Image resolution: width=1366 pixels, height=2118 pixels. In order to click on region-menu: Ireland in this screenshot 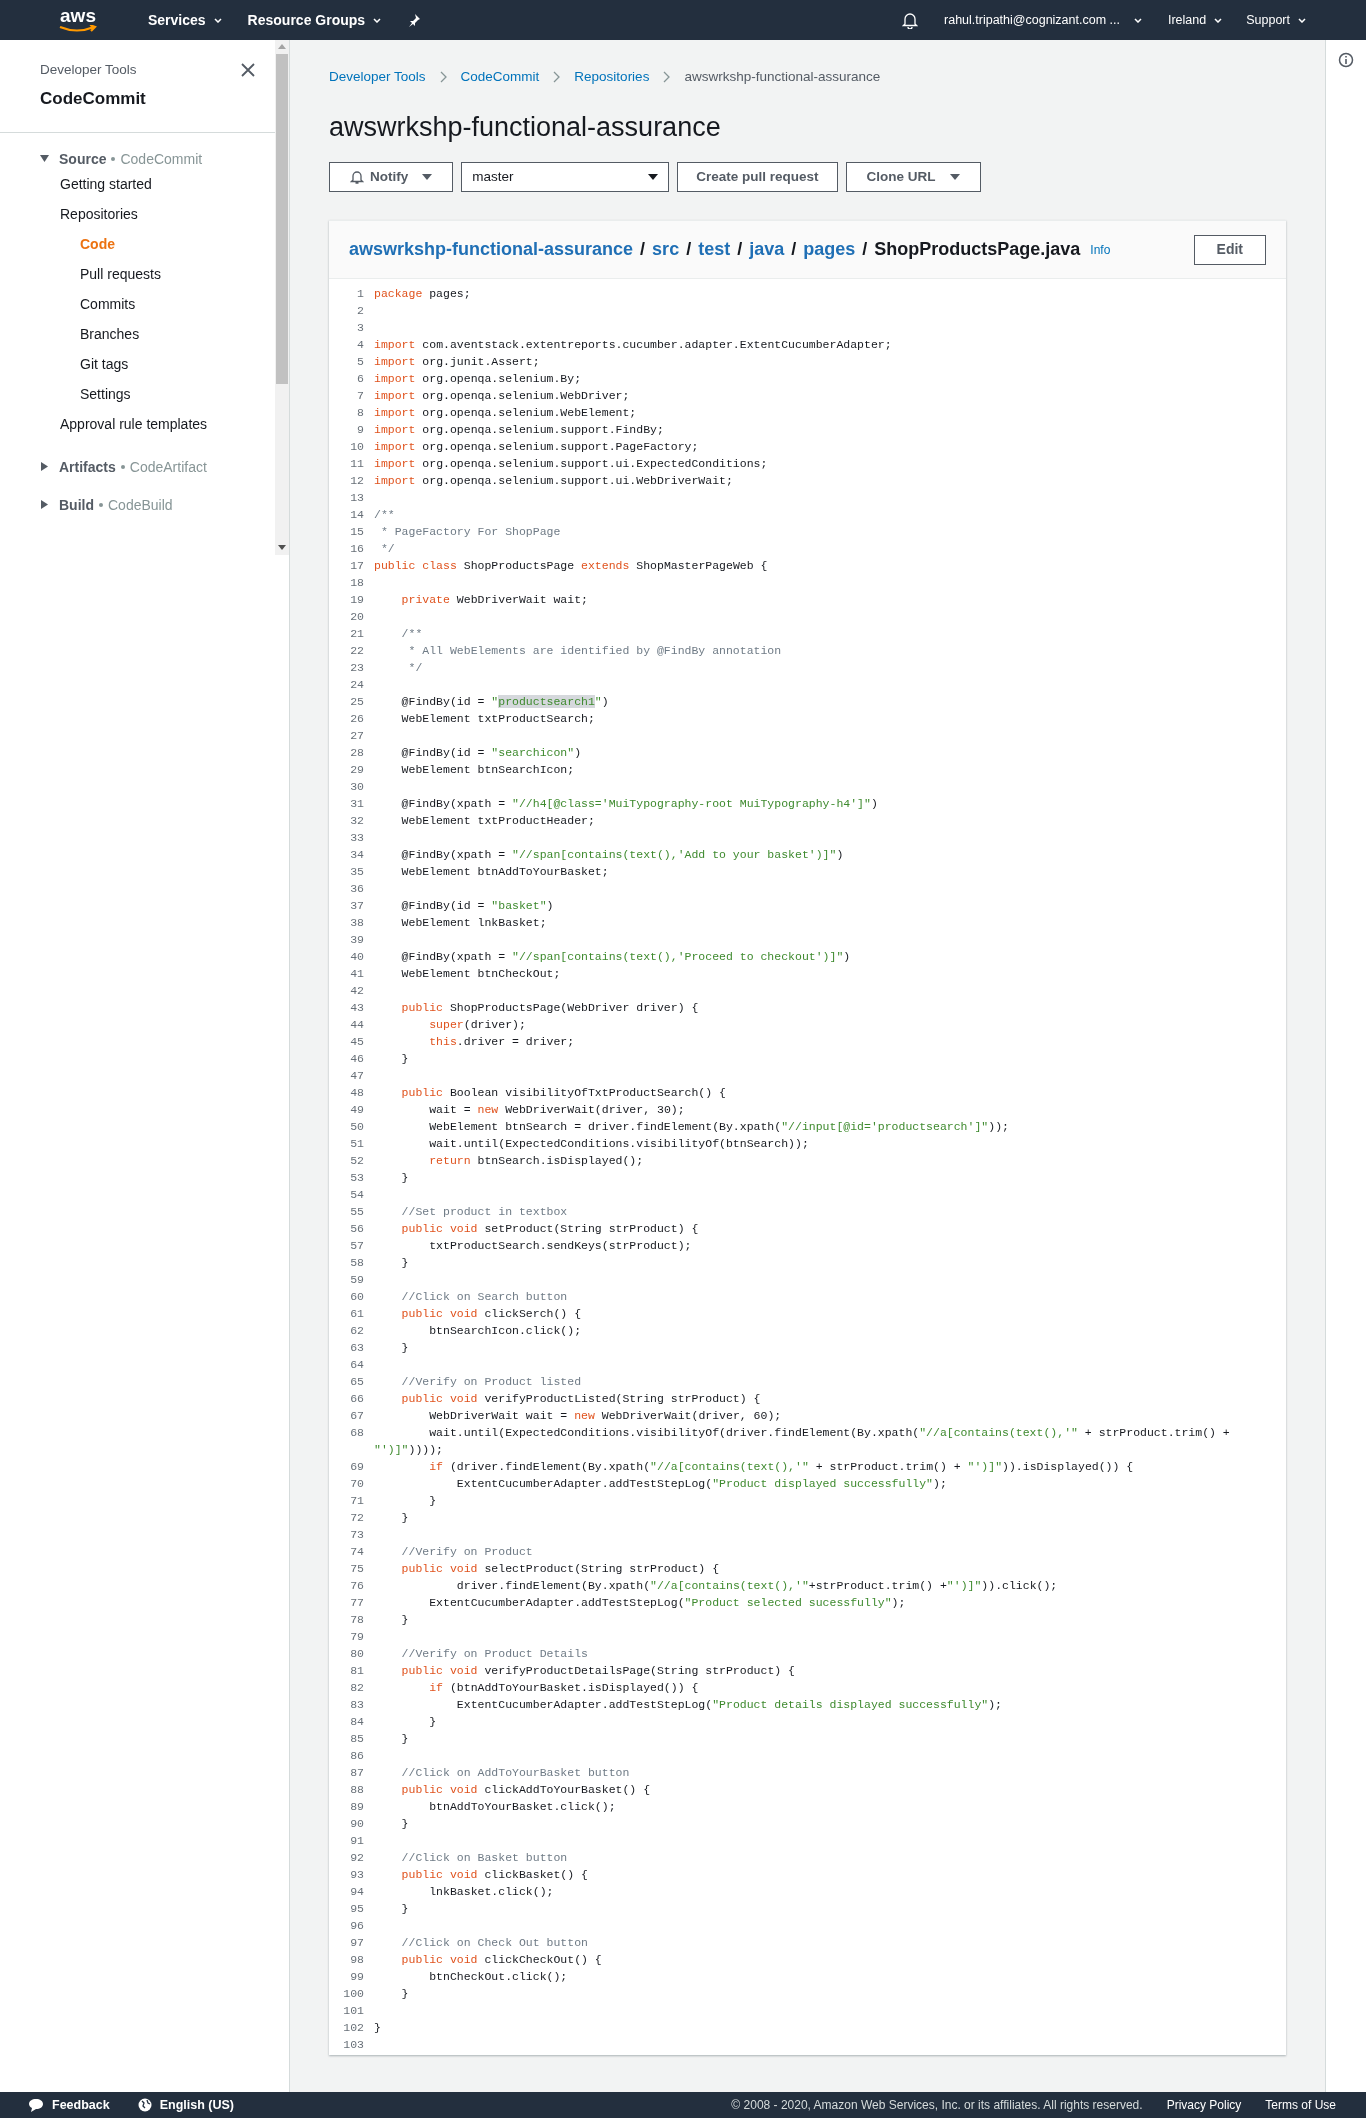, I will do `click(1195, 20)`.